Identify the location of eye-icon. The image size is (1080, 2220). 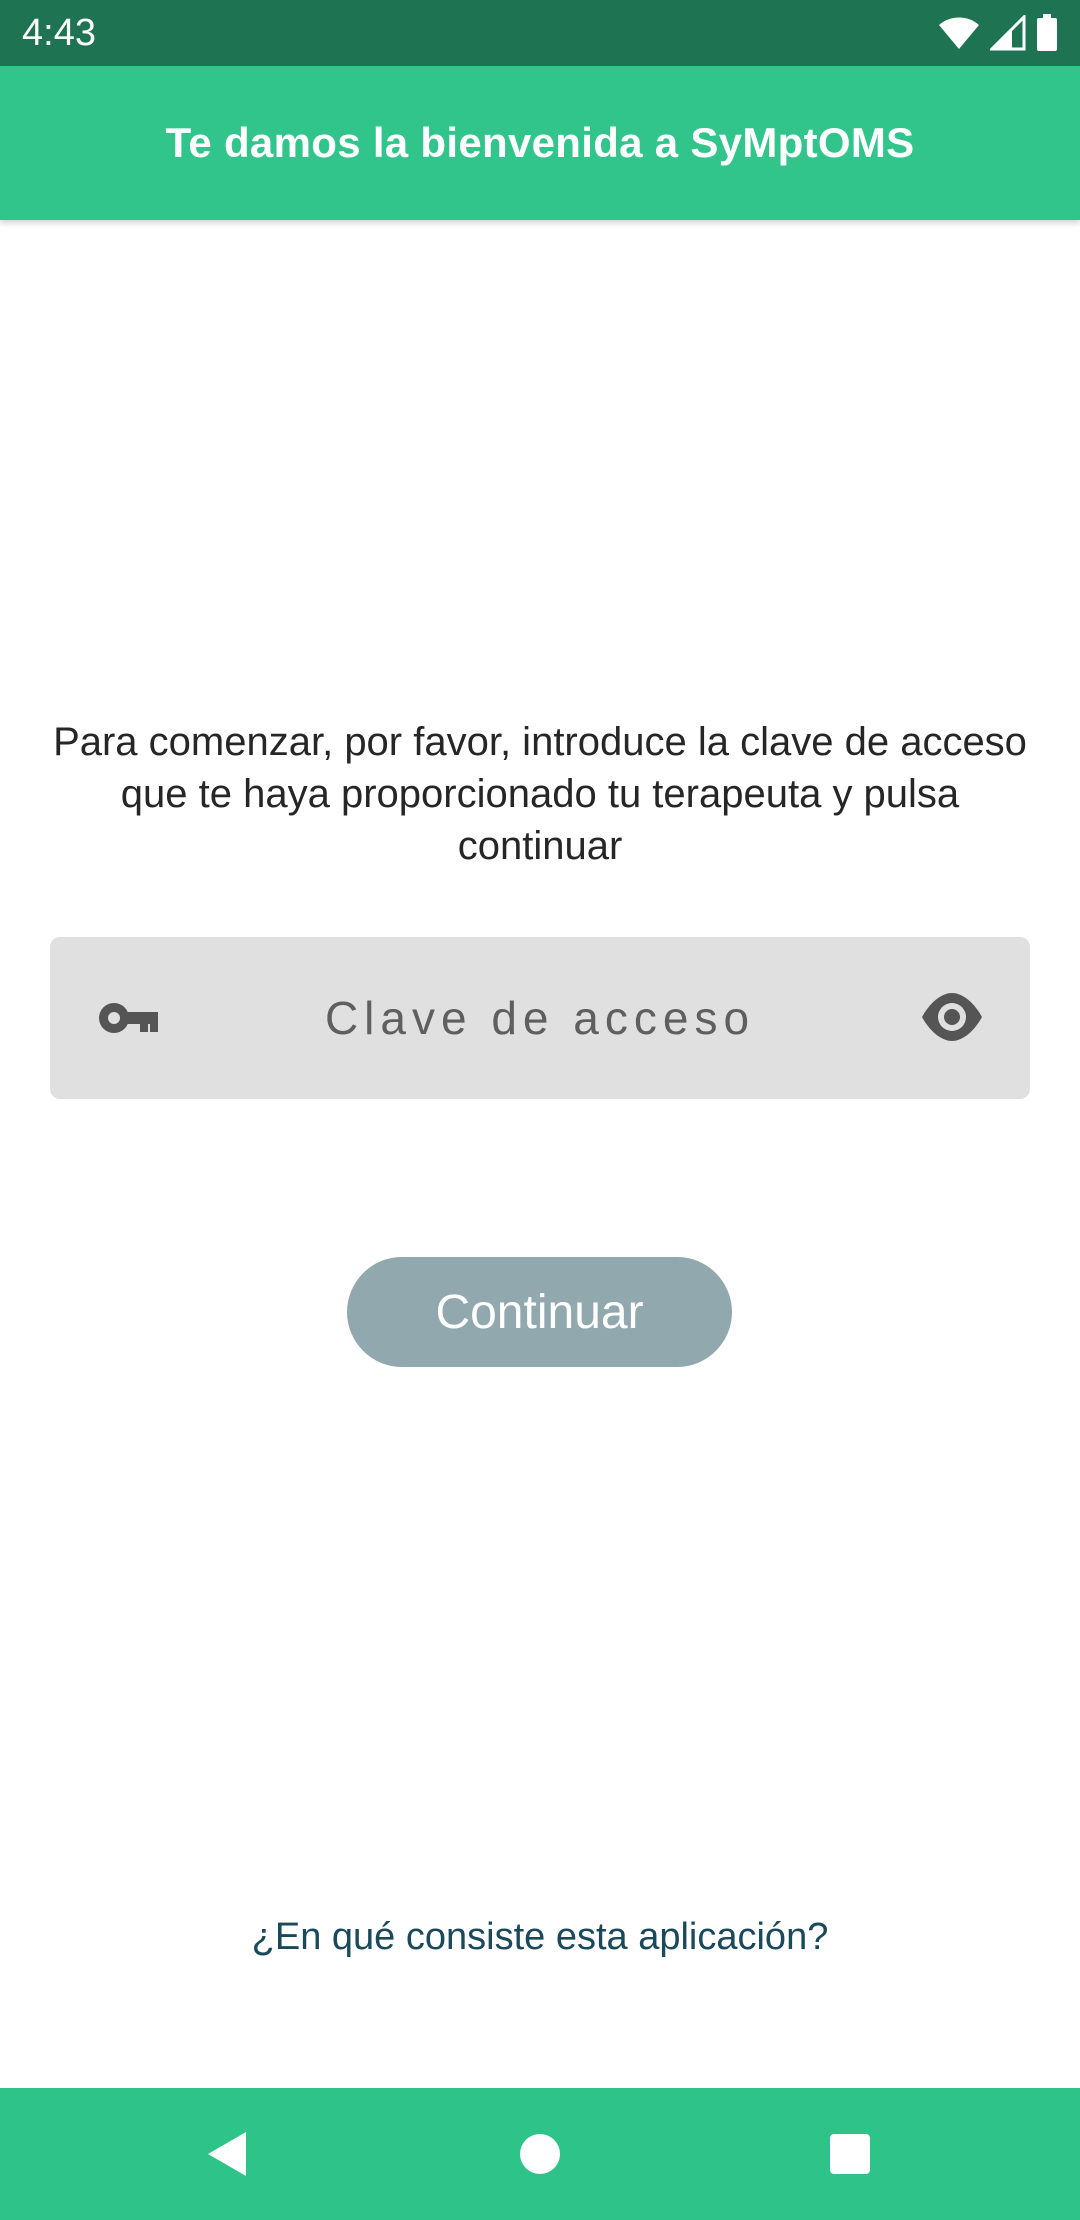
(952, 1017).